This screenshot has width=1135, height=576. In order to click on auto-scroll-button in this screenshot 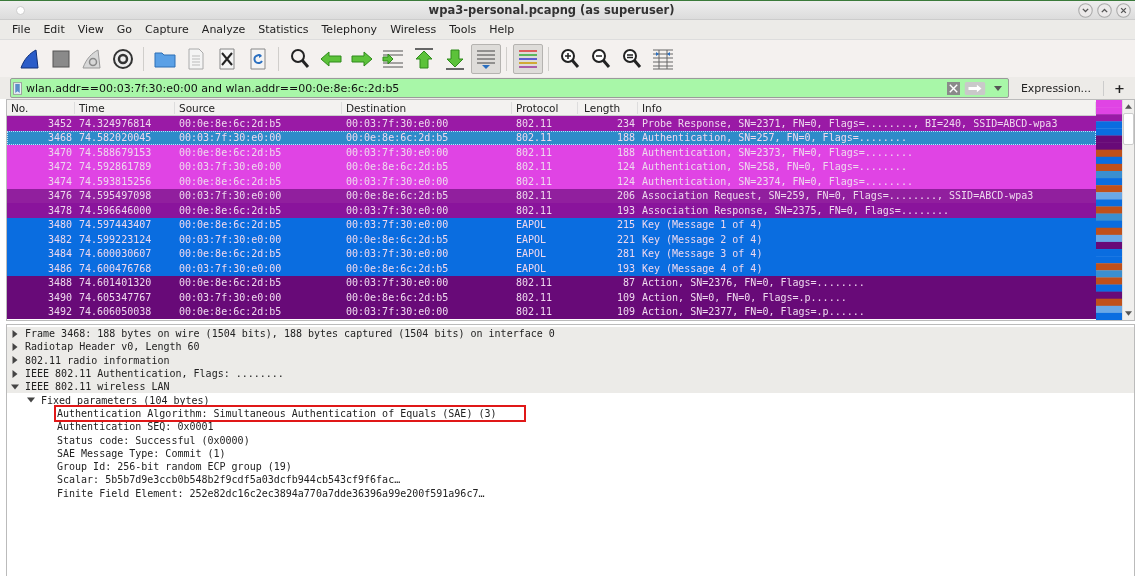, I will do `click(485, 58)`.